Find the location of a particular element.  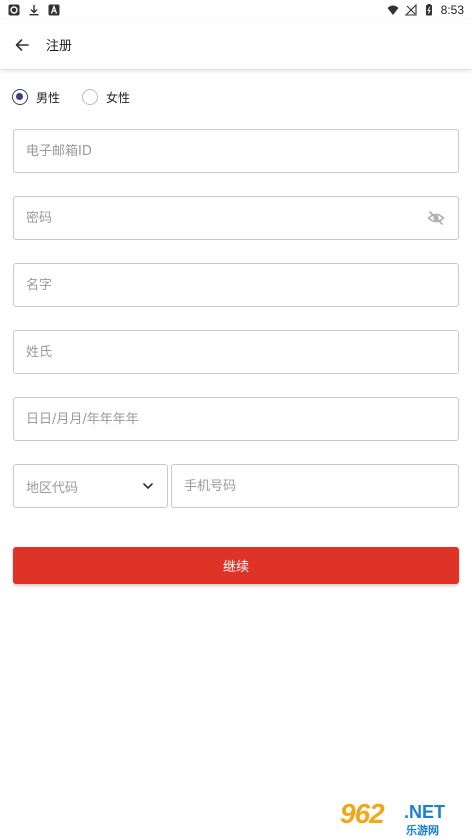

phone-field is located at coordinates (315, 486).